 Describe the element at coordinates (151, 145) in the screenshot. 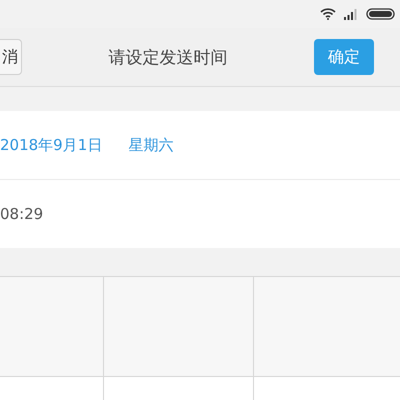

I see `weekday-value: 星期六` at that location.